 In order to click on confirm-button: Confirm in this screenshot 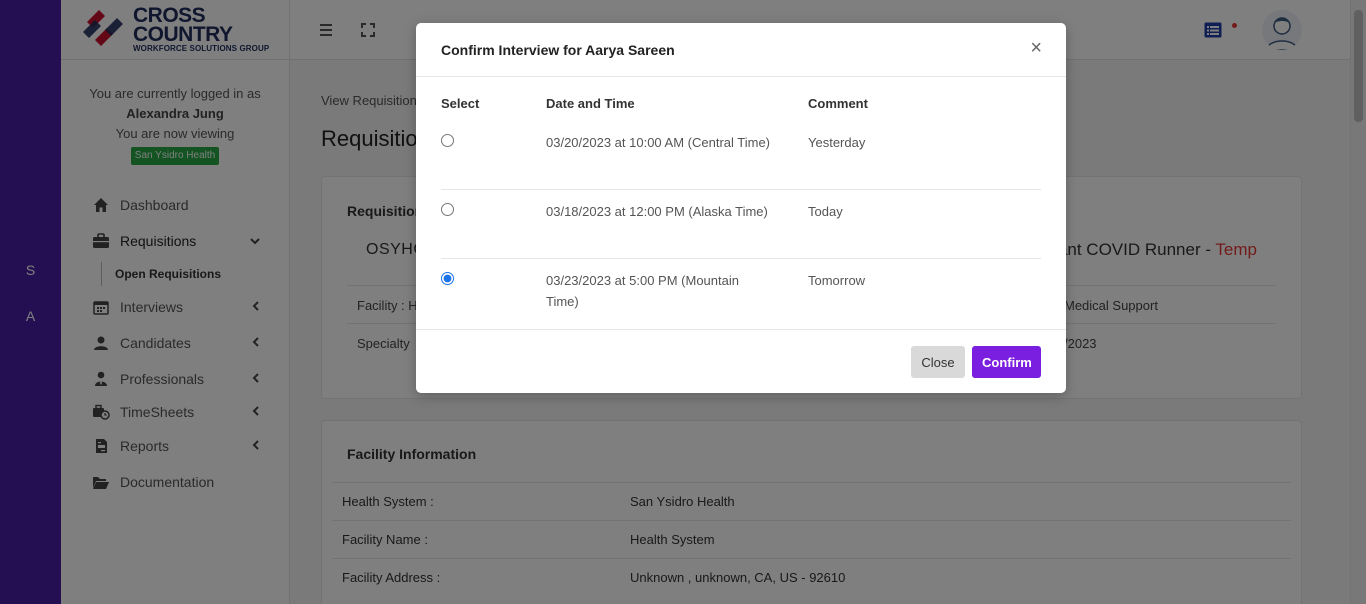, I will do `click(1006, 362)`.